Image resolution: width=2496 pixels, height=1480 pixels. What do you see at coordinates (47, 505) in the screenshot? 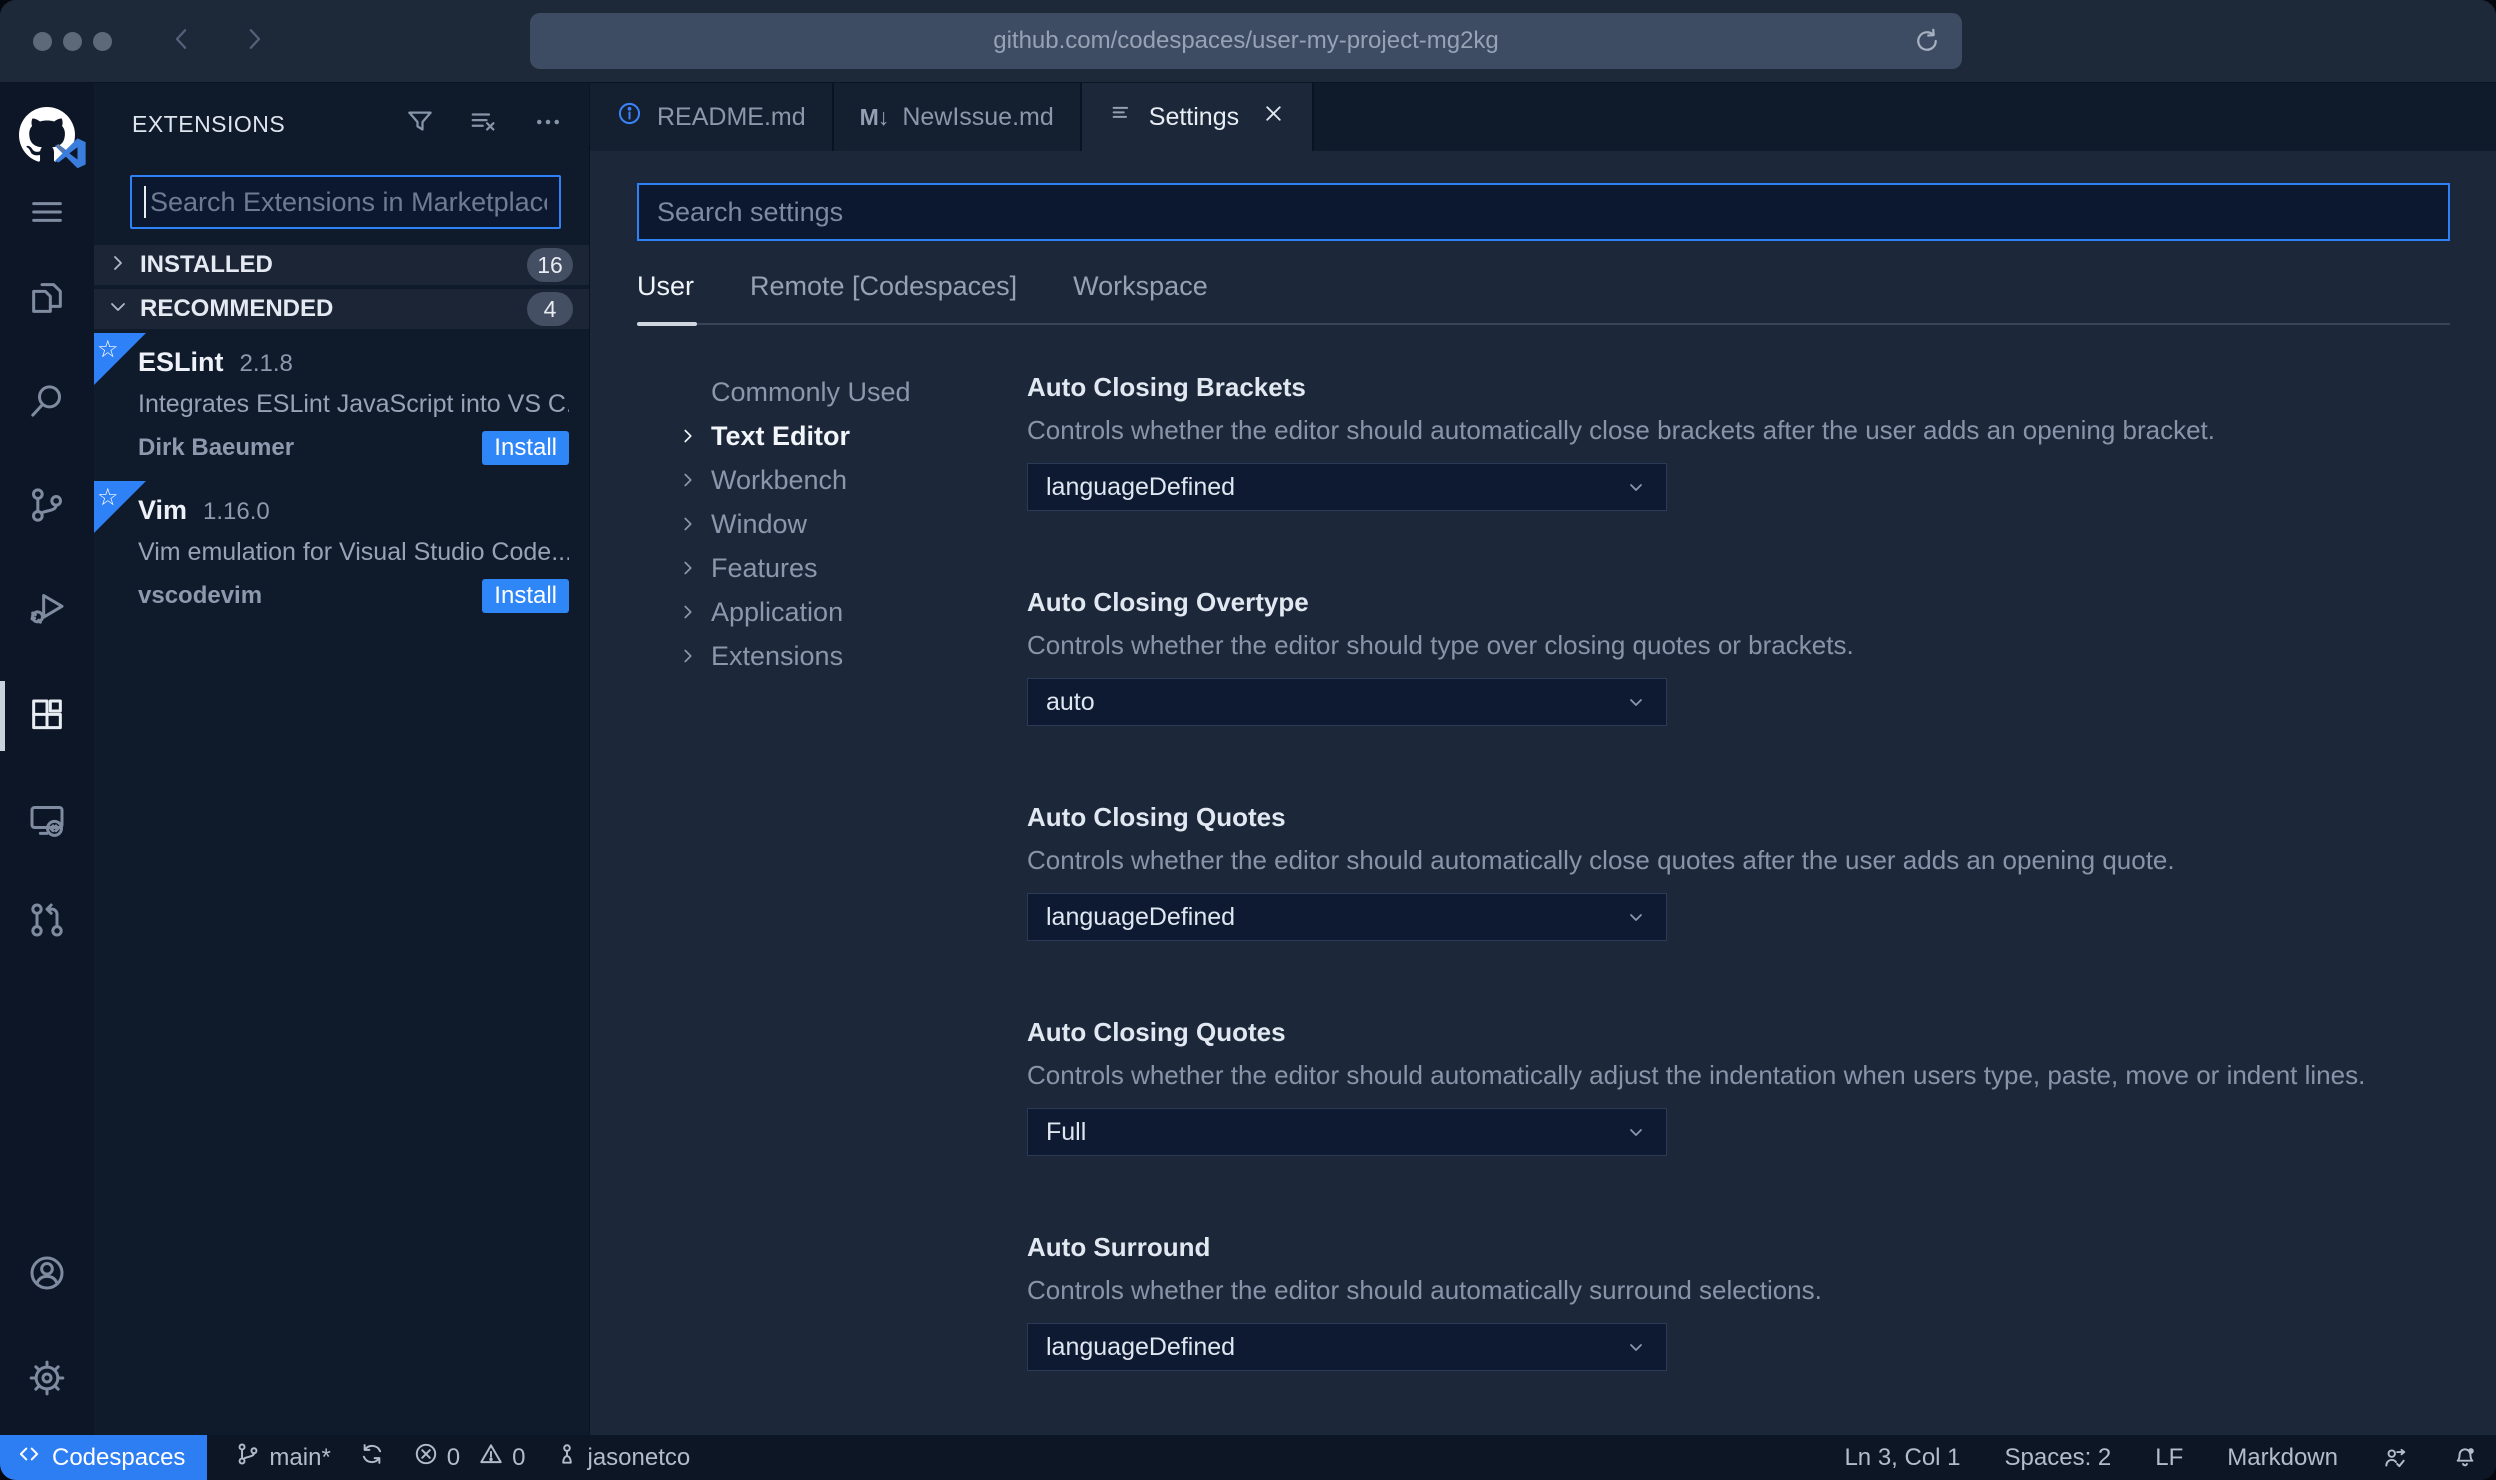
I see `source-control-icon` at bounding box center [47, 505].